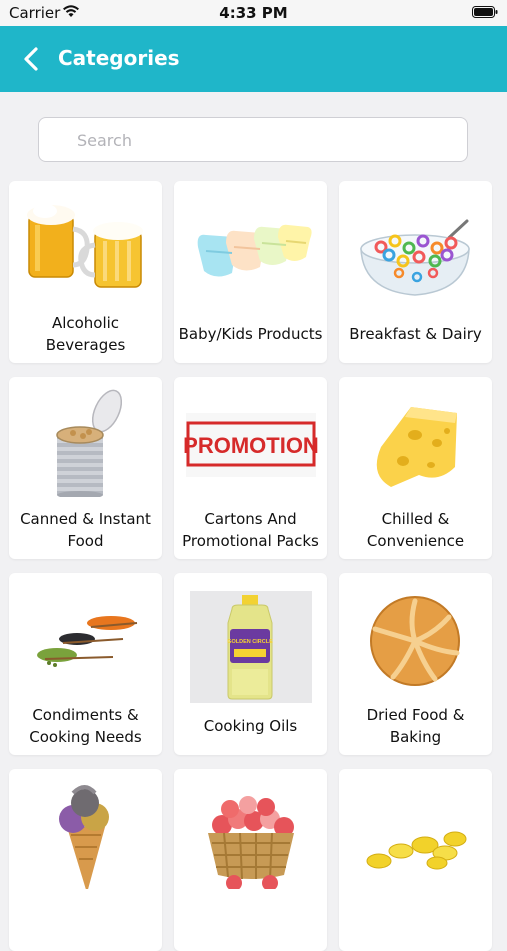  Describe the element at coordinates (415, 641) in the screenshot. I see `bread-roll-image` at that location.